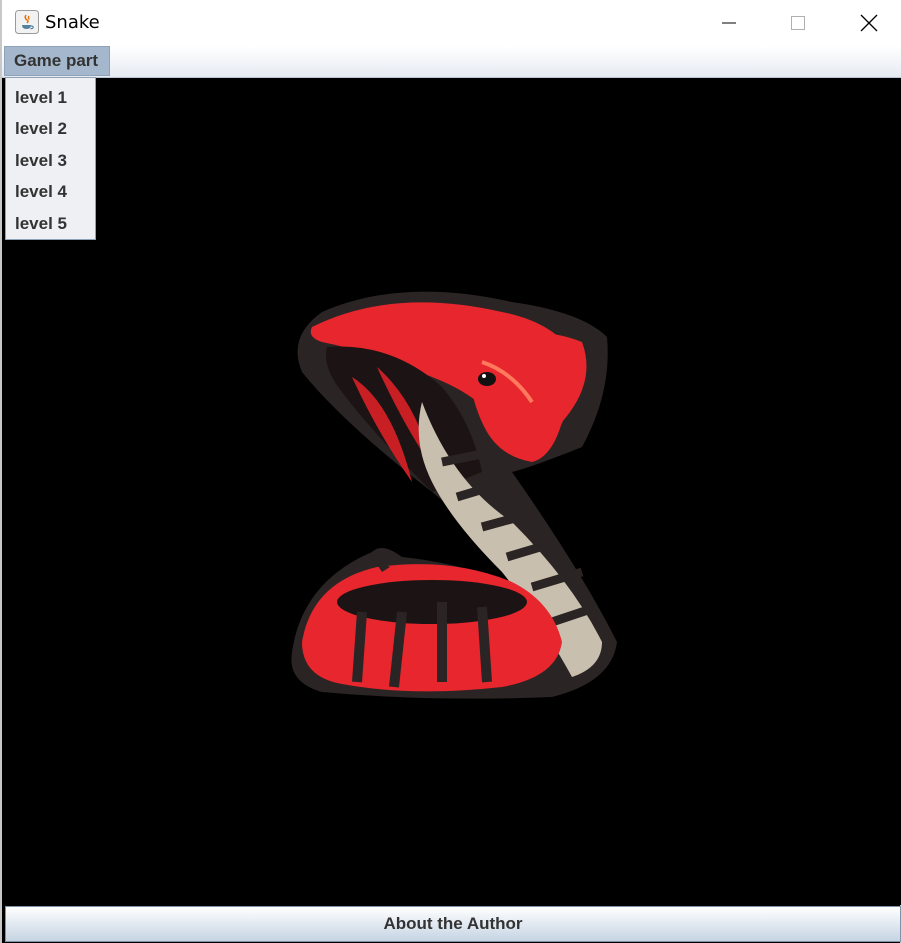 The height and width of the screenshot is (943, 901). Describe the element at coordinates (50, 98) in the screenshot. I see `menu-item-level-1: level 1` at that location.